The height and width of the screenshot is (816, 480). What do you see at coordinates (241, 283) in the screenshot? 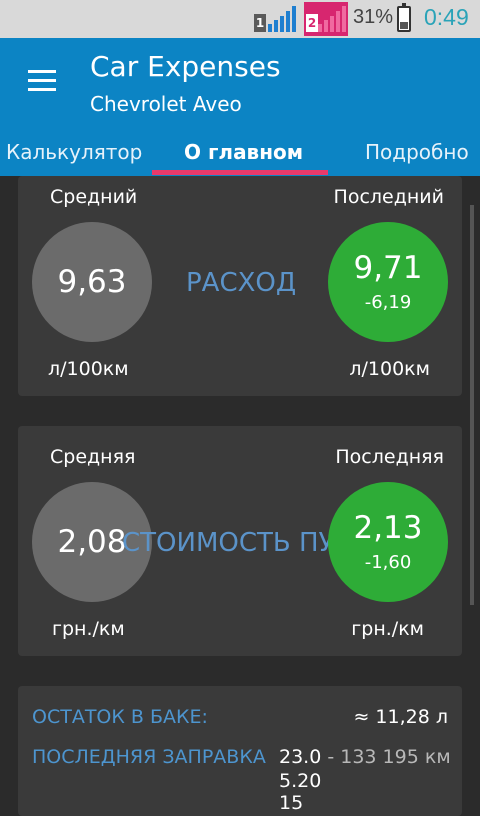
I see `consumption-label: РАСХОД` at bounding box center [241, 283].